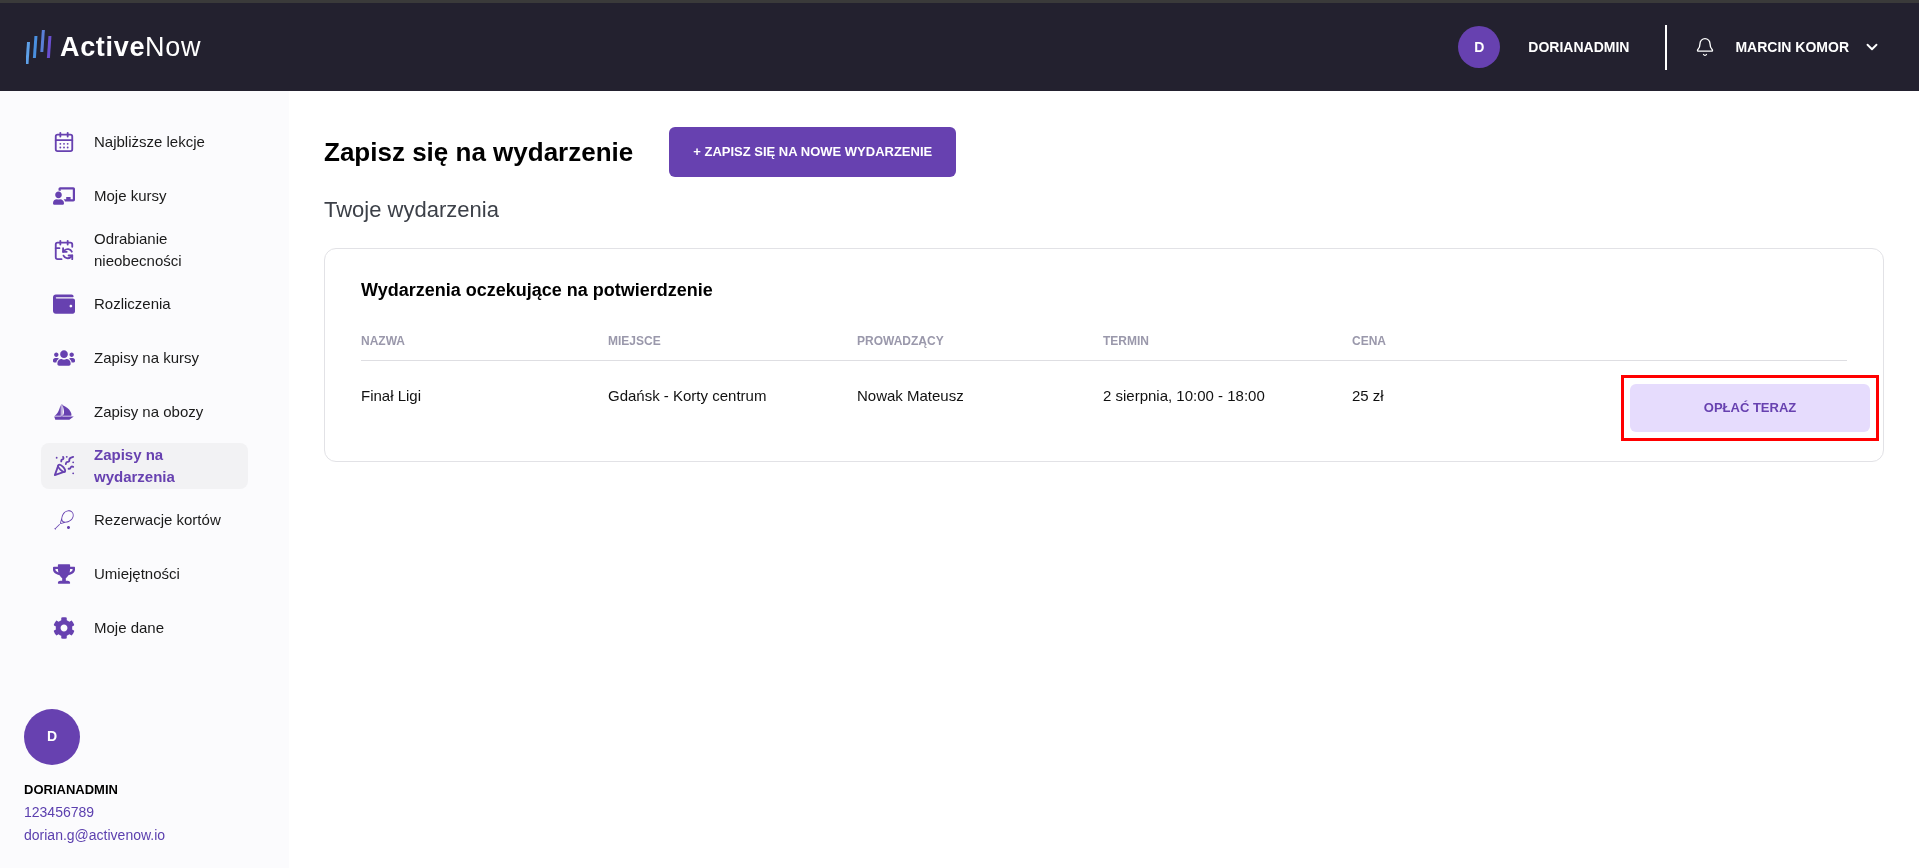 This screenshot has width=1919, height=868. Describe the element at coordinates (1368, 396) in the screenshot. I see `table-cell-text: 25 zł` at that location.